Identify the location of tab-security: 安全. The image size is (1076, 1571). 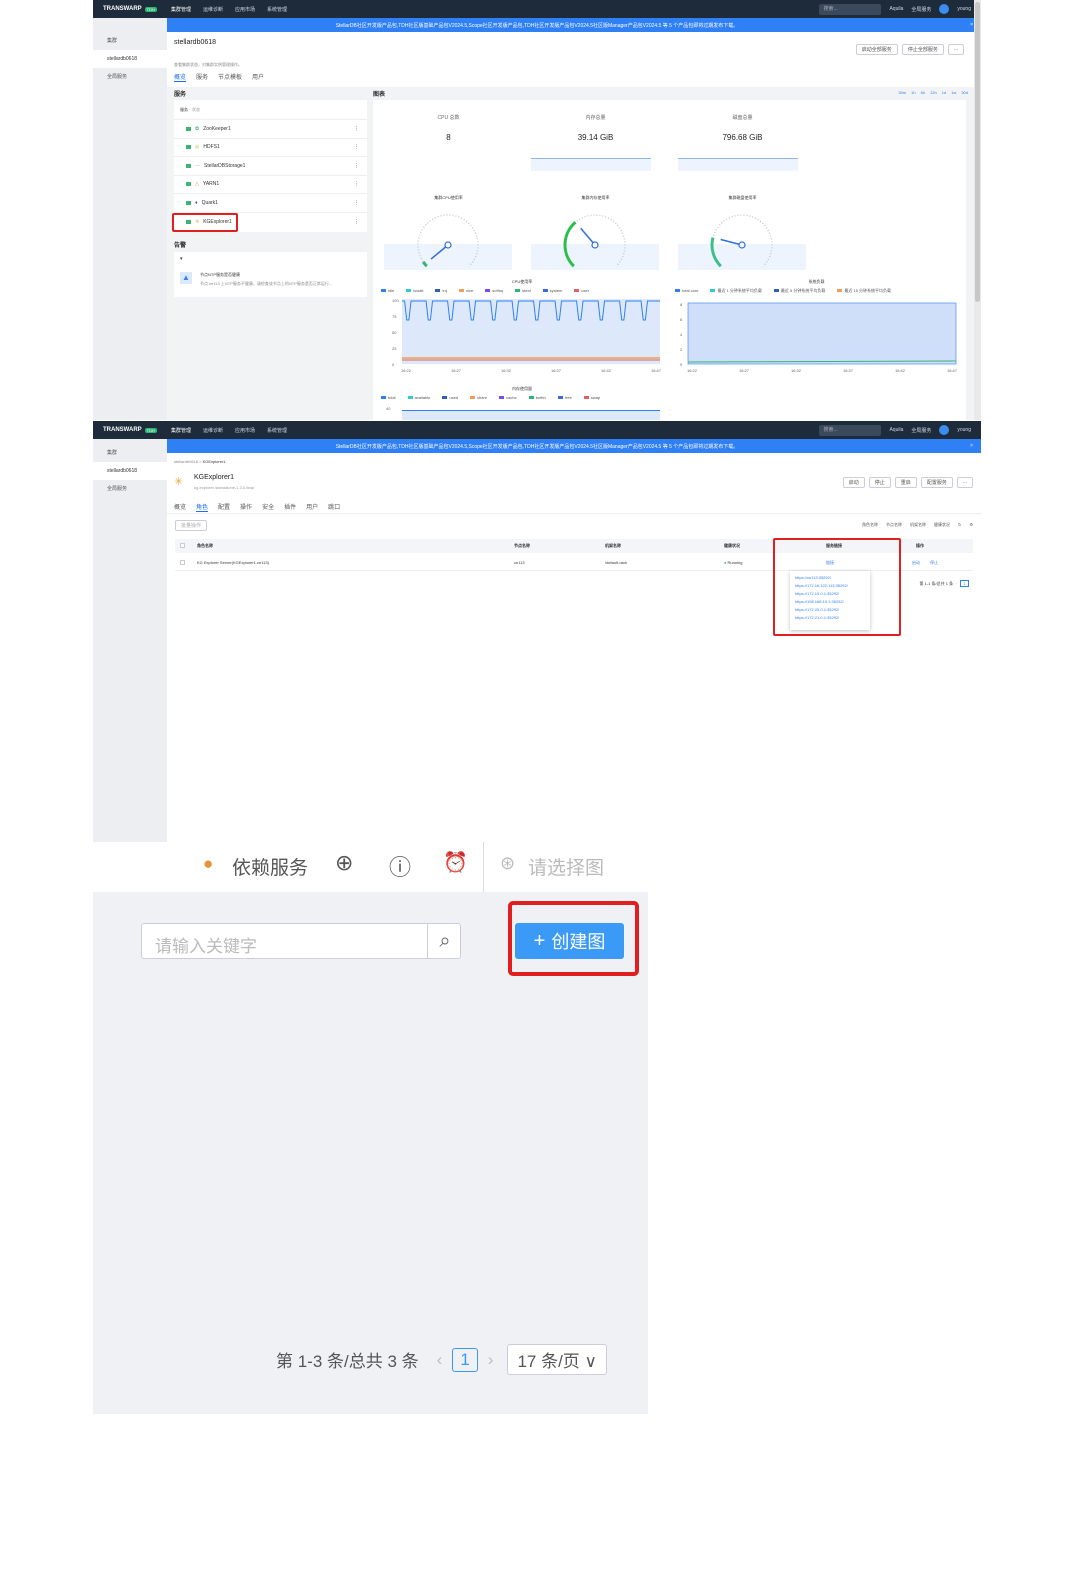
(268, 507).